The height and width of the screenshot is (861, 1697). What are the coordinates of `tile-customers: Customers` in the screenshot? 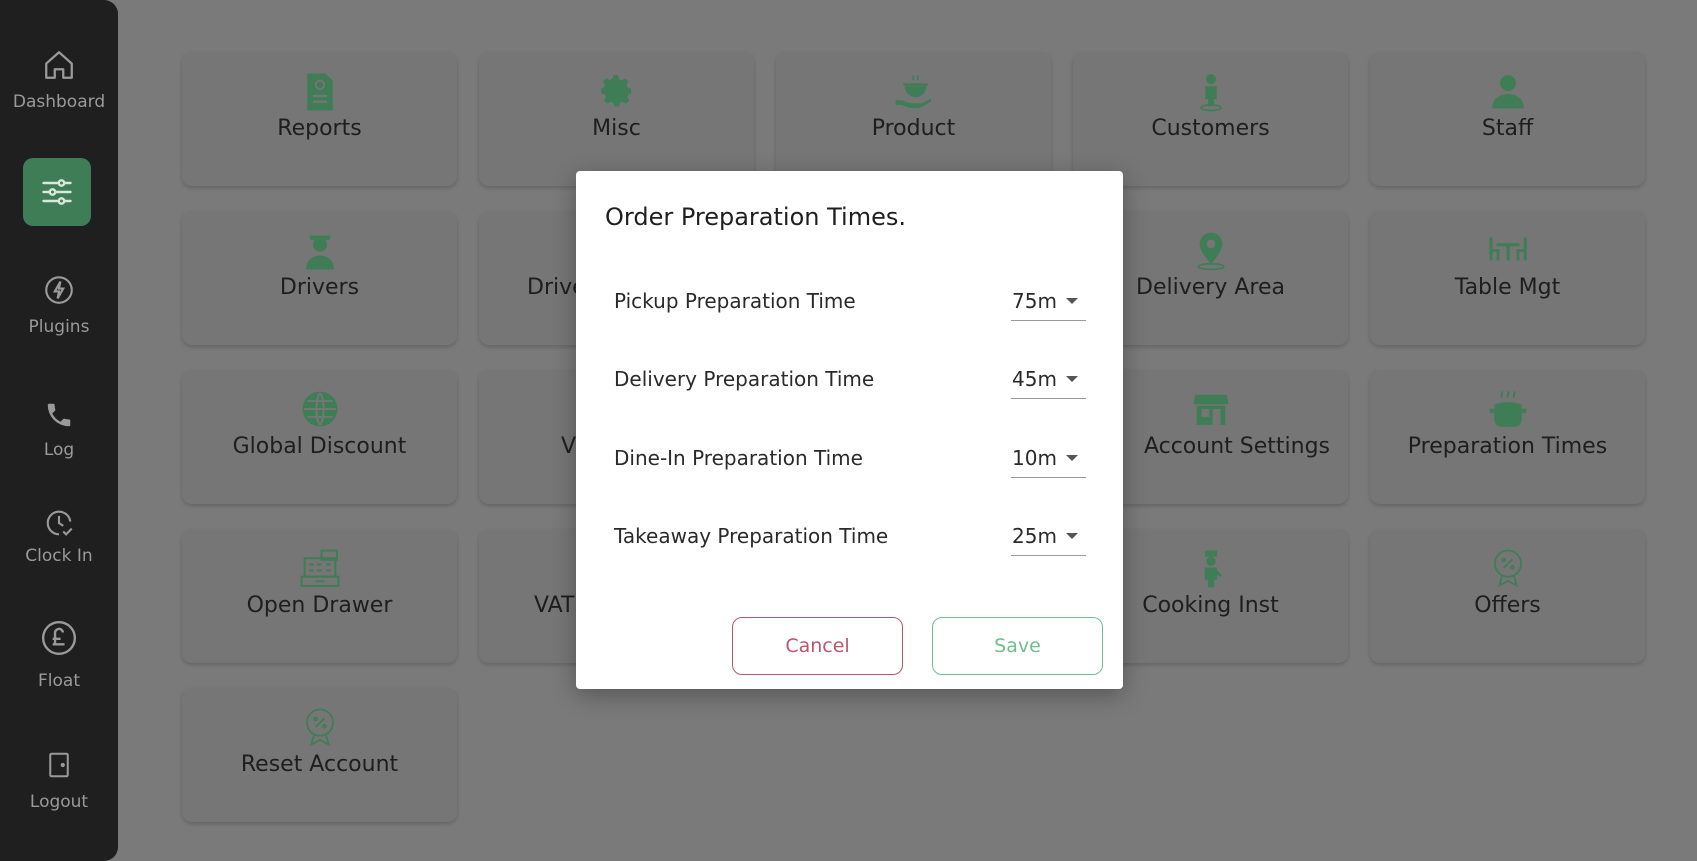 It's located at (1210, 119).